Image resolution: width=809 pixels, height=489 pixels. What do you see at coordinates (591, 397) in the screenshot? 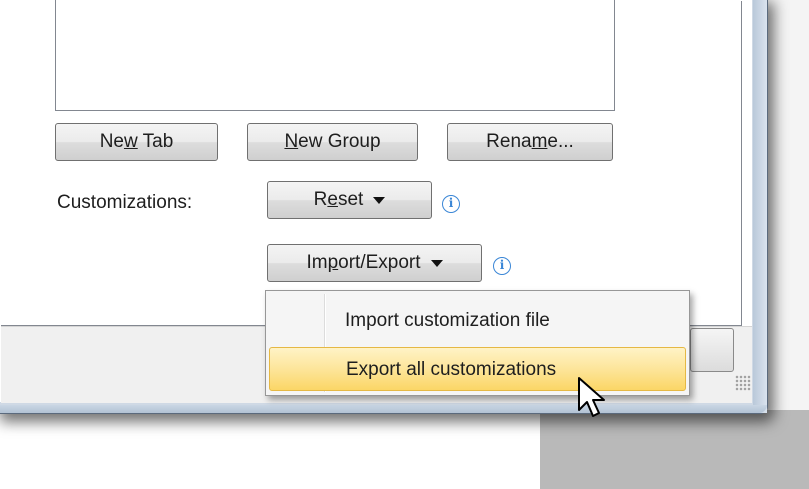
I see `mouse-pointer-icon` at bounding box center [591, 397].